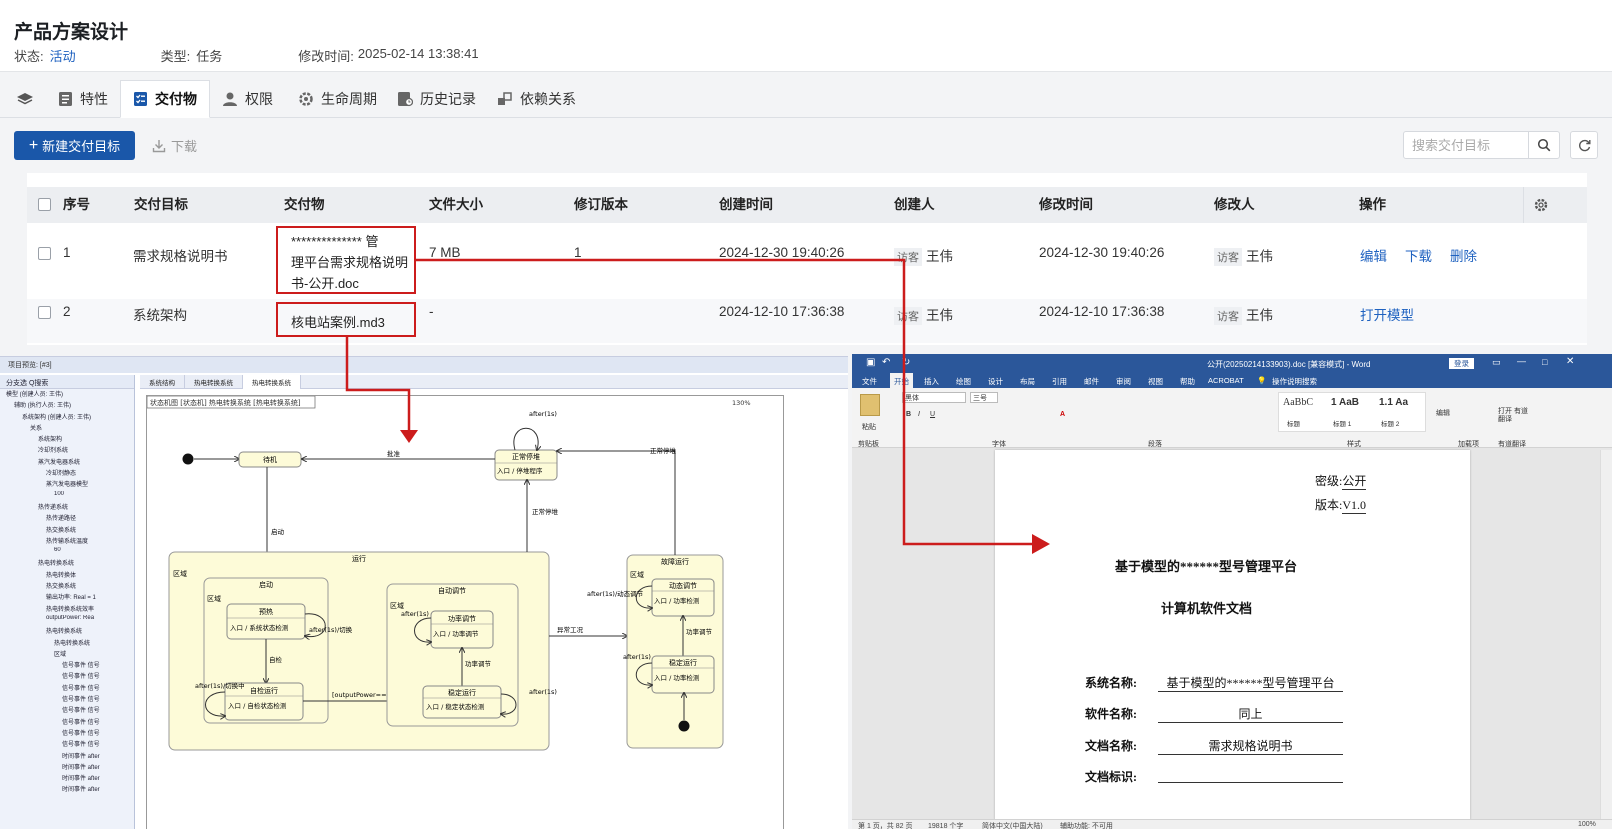  I want to click on tree-node: 系统架构 (创建人员: 王伟), so click(67, 417).